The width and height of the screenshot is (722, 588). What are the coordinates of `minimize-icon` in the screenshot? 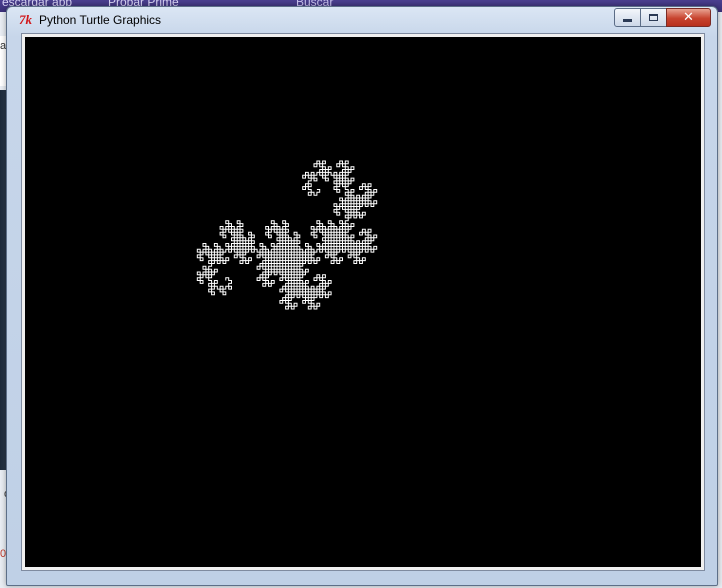 It's located at (627, 20).